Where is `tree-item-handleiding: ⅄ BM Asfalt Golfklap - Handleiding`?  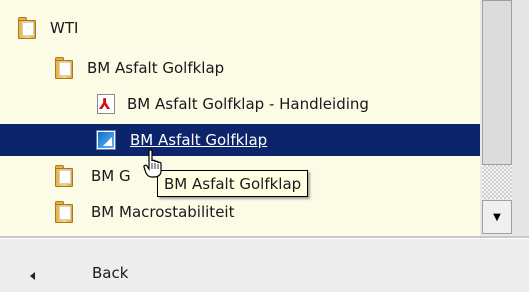 tree-item-handleiding: ⅄ BM Asfalt Golfklap - Handleiding is located at coordinates (240, 104).